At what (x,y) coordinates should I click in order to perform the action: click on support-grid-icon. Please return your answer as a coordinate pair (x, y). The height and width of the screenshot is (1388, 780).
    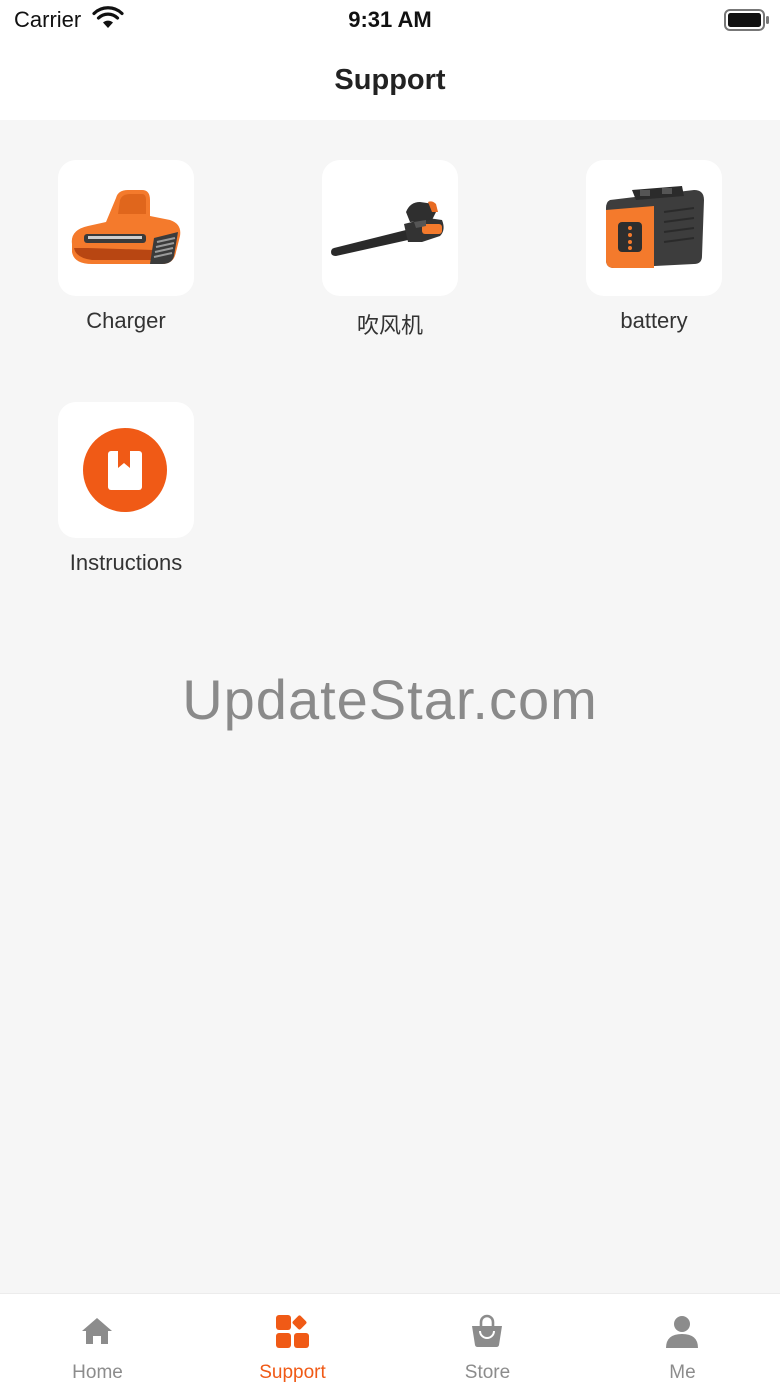
    Looking at the image, I should click on (292, 1331).